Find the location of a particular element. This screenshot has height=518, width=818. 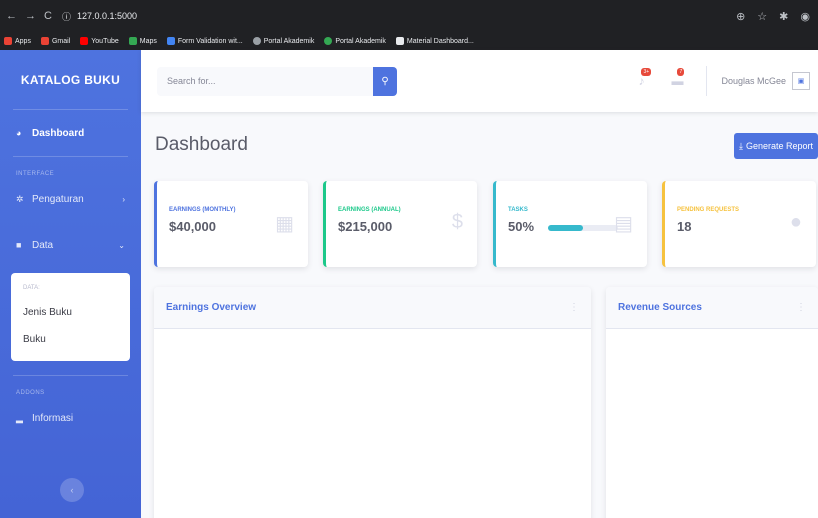

reload-icon: C is located at coordinates (48, 16).